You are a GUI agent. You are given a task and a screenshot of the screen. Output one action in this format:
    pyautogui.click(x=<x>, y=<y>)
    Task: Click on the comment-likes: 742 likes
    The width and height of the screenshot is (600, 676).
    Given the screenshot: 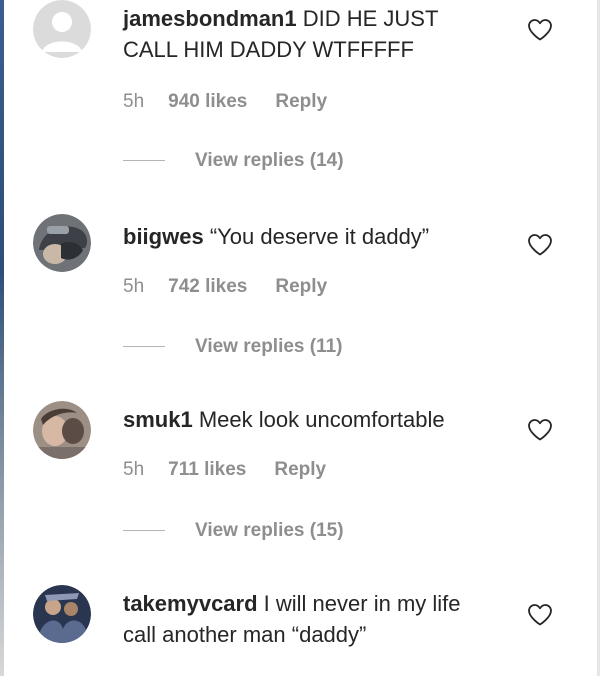 What is the action you would take?
    pyautogui.click(x=207, y=287)
    